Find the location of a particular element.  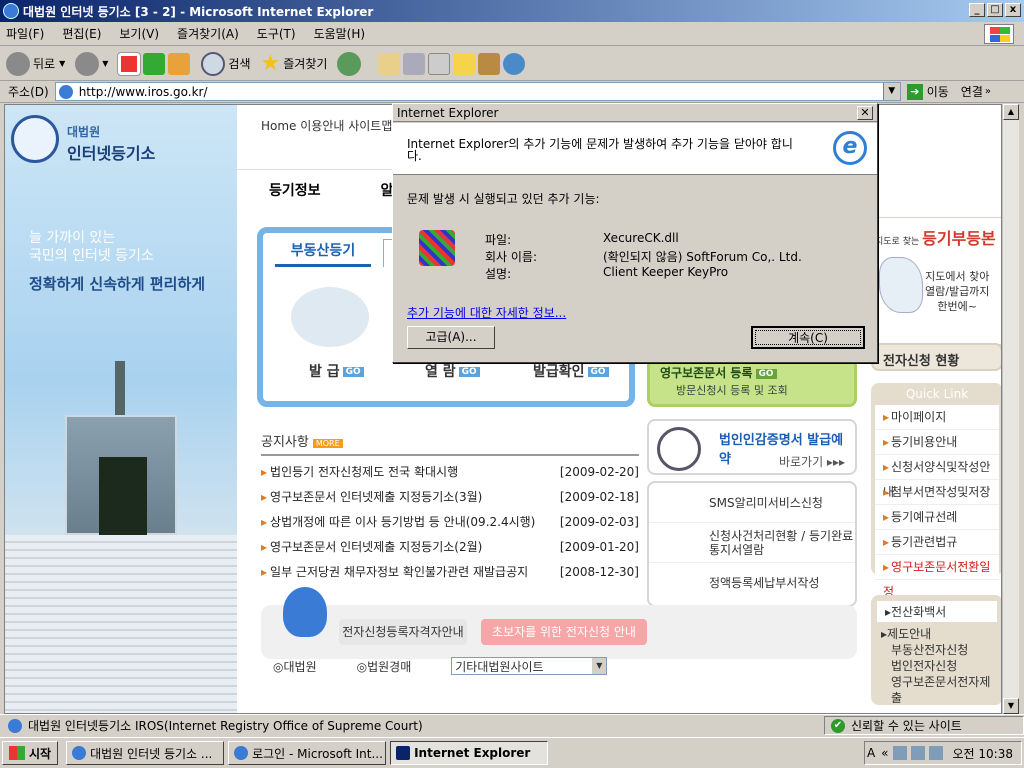

notice-item: 법인등기 전자신청제도 전국 확대시행[2009-02-20] is located at coordinates (450, 472).